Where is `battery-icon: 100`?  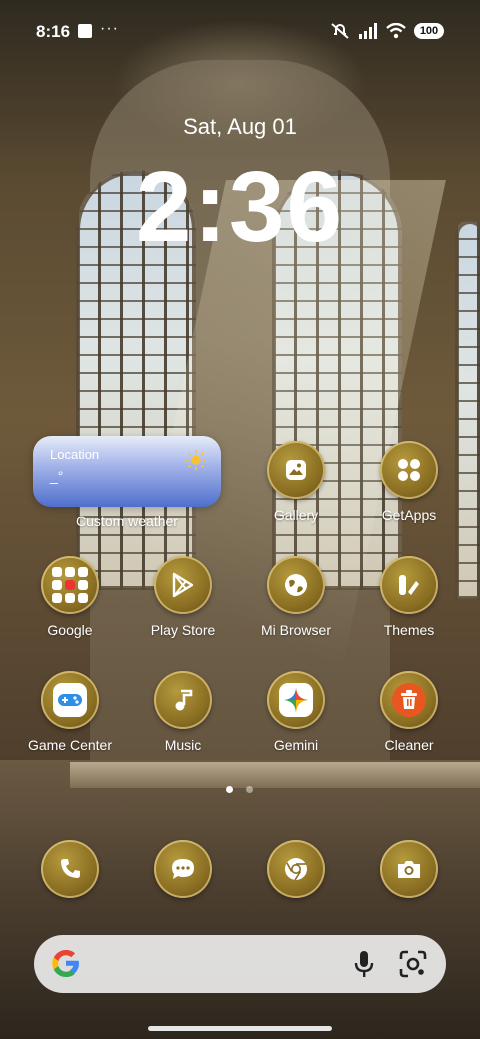 battery-icon: 100 is located at coordinates (429, 31).